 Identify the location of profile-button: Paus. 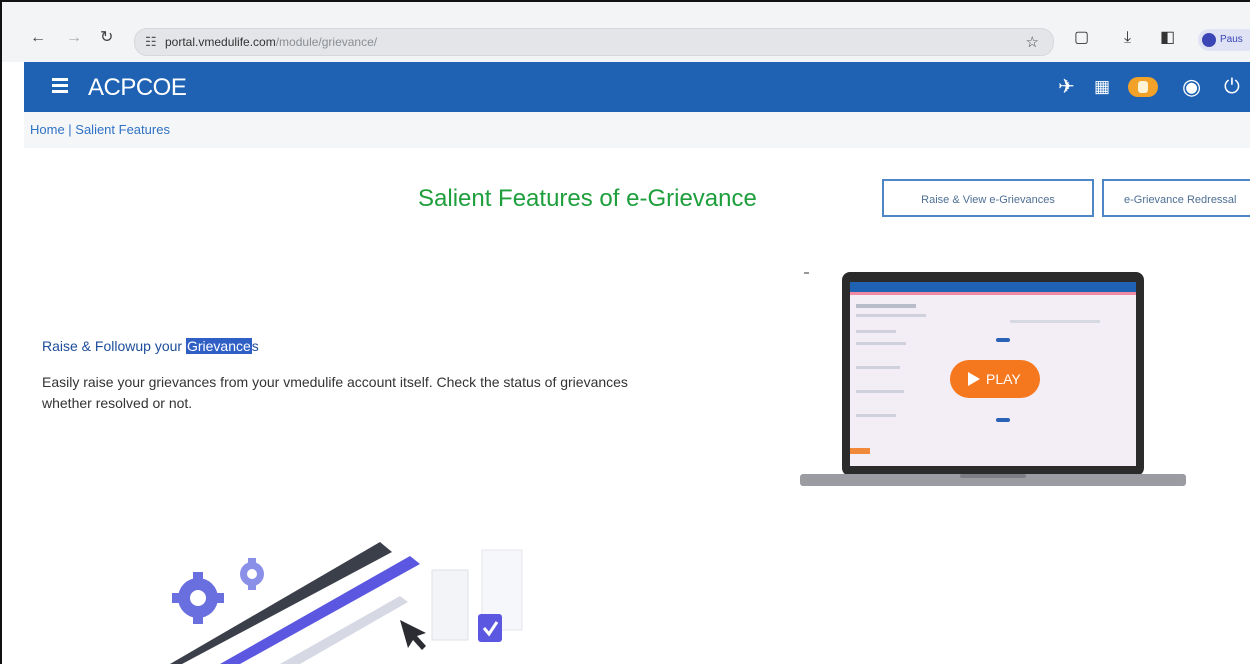
(1224, 40).